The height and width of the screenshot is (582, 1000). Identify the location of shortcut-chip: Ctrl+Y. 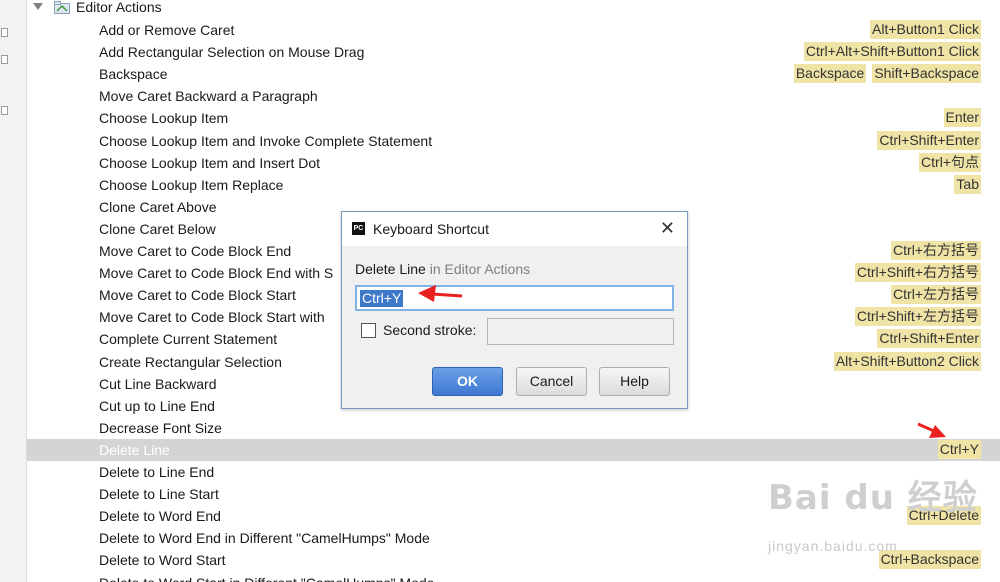
(959, 449).